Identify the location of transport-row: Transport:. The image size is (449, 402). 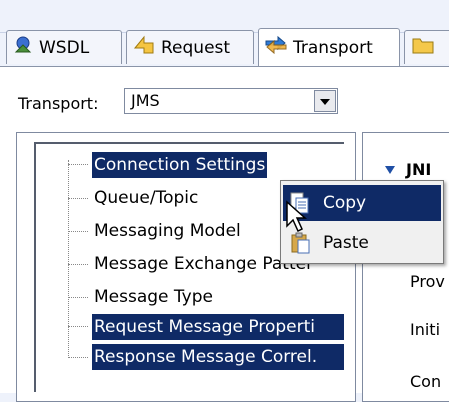
(58, 103).